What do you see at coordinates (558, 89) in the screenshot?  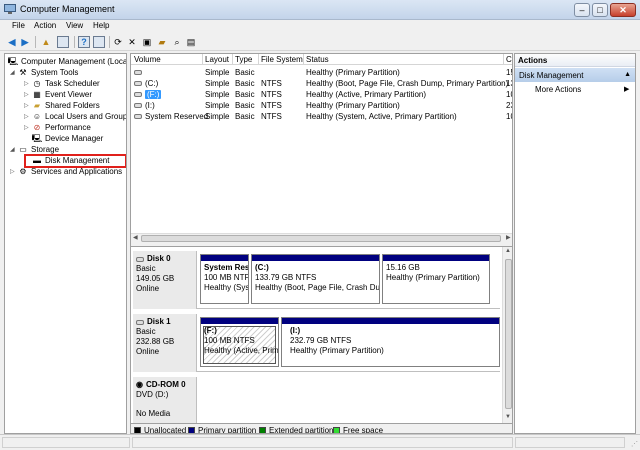 I see `more-actions-link: More Actions` at bounding box center [558, 89].